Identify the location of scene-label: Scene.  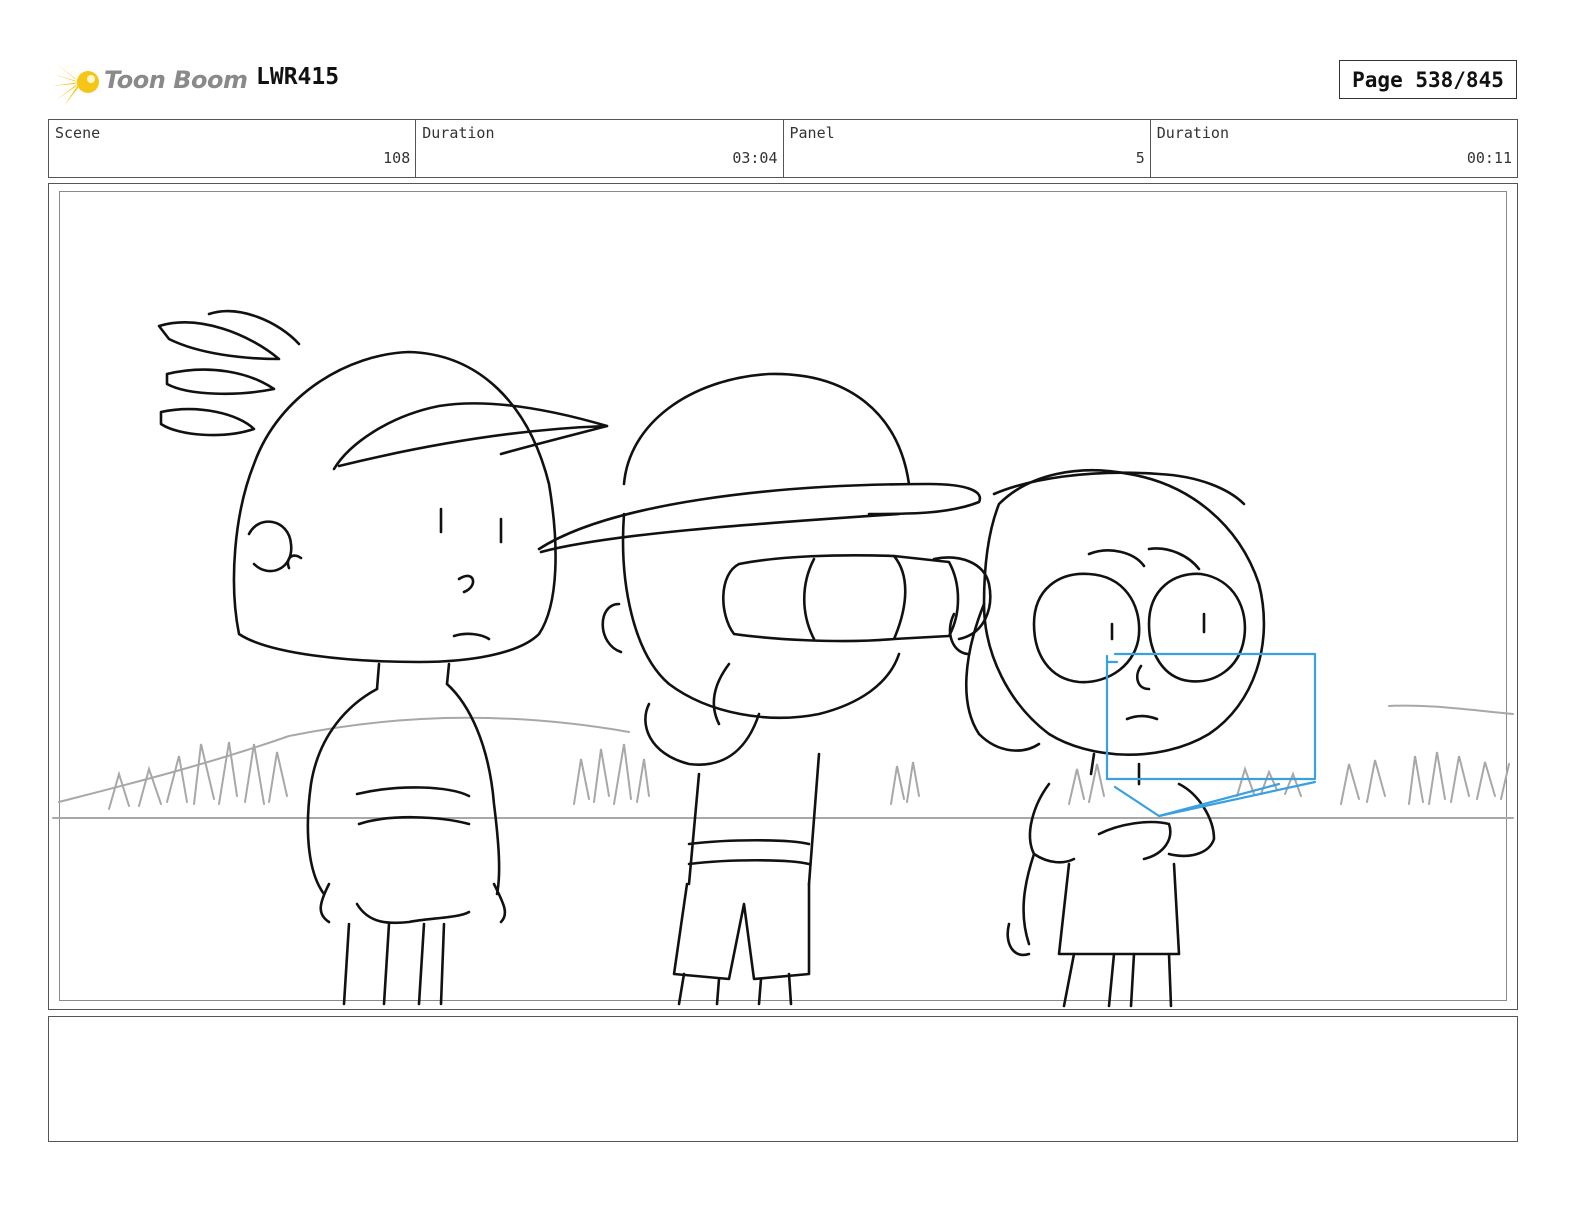
(78, 133).